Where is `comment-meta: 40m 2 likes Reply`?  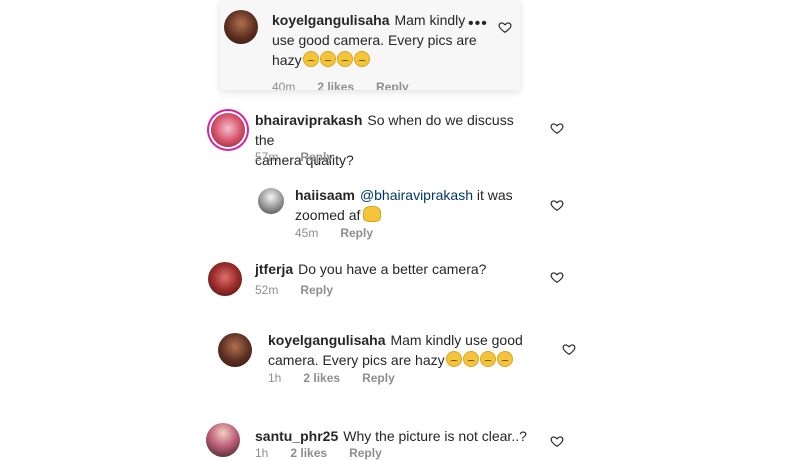 comment-meta: 40m 2 likes Reply is located at coordinates (351, 85).